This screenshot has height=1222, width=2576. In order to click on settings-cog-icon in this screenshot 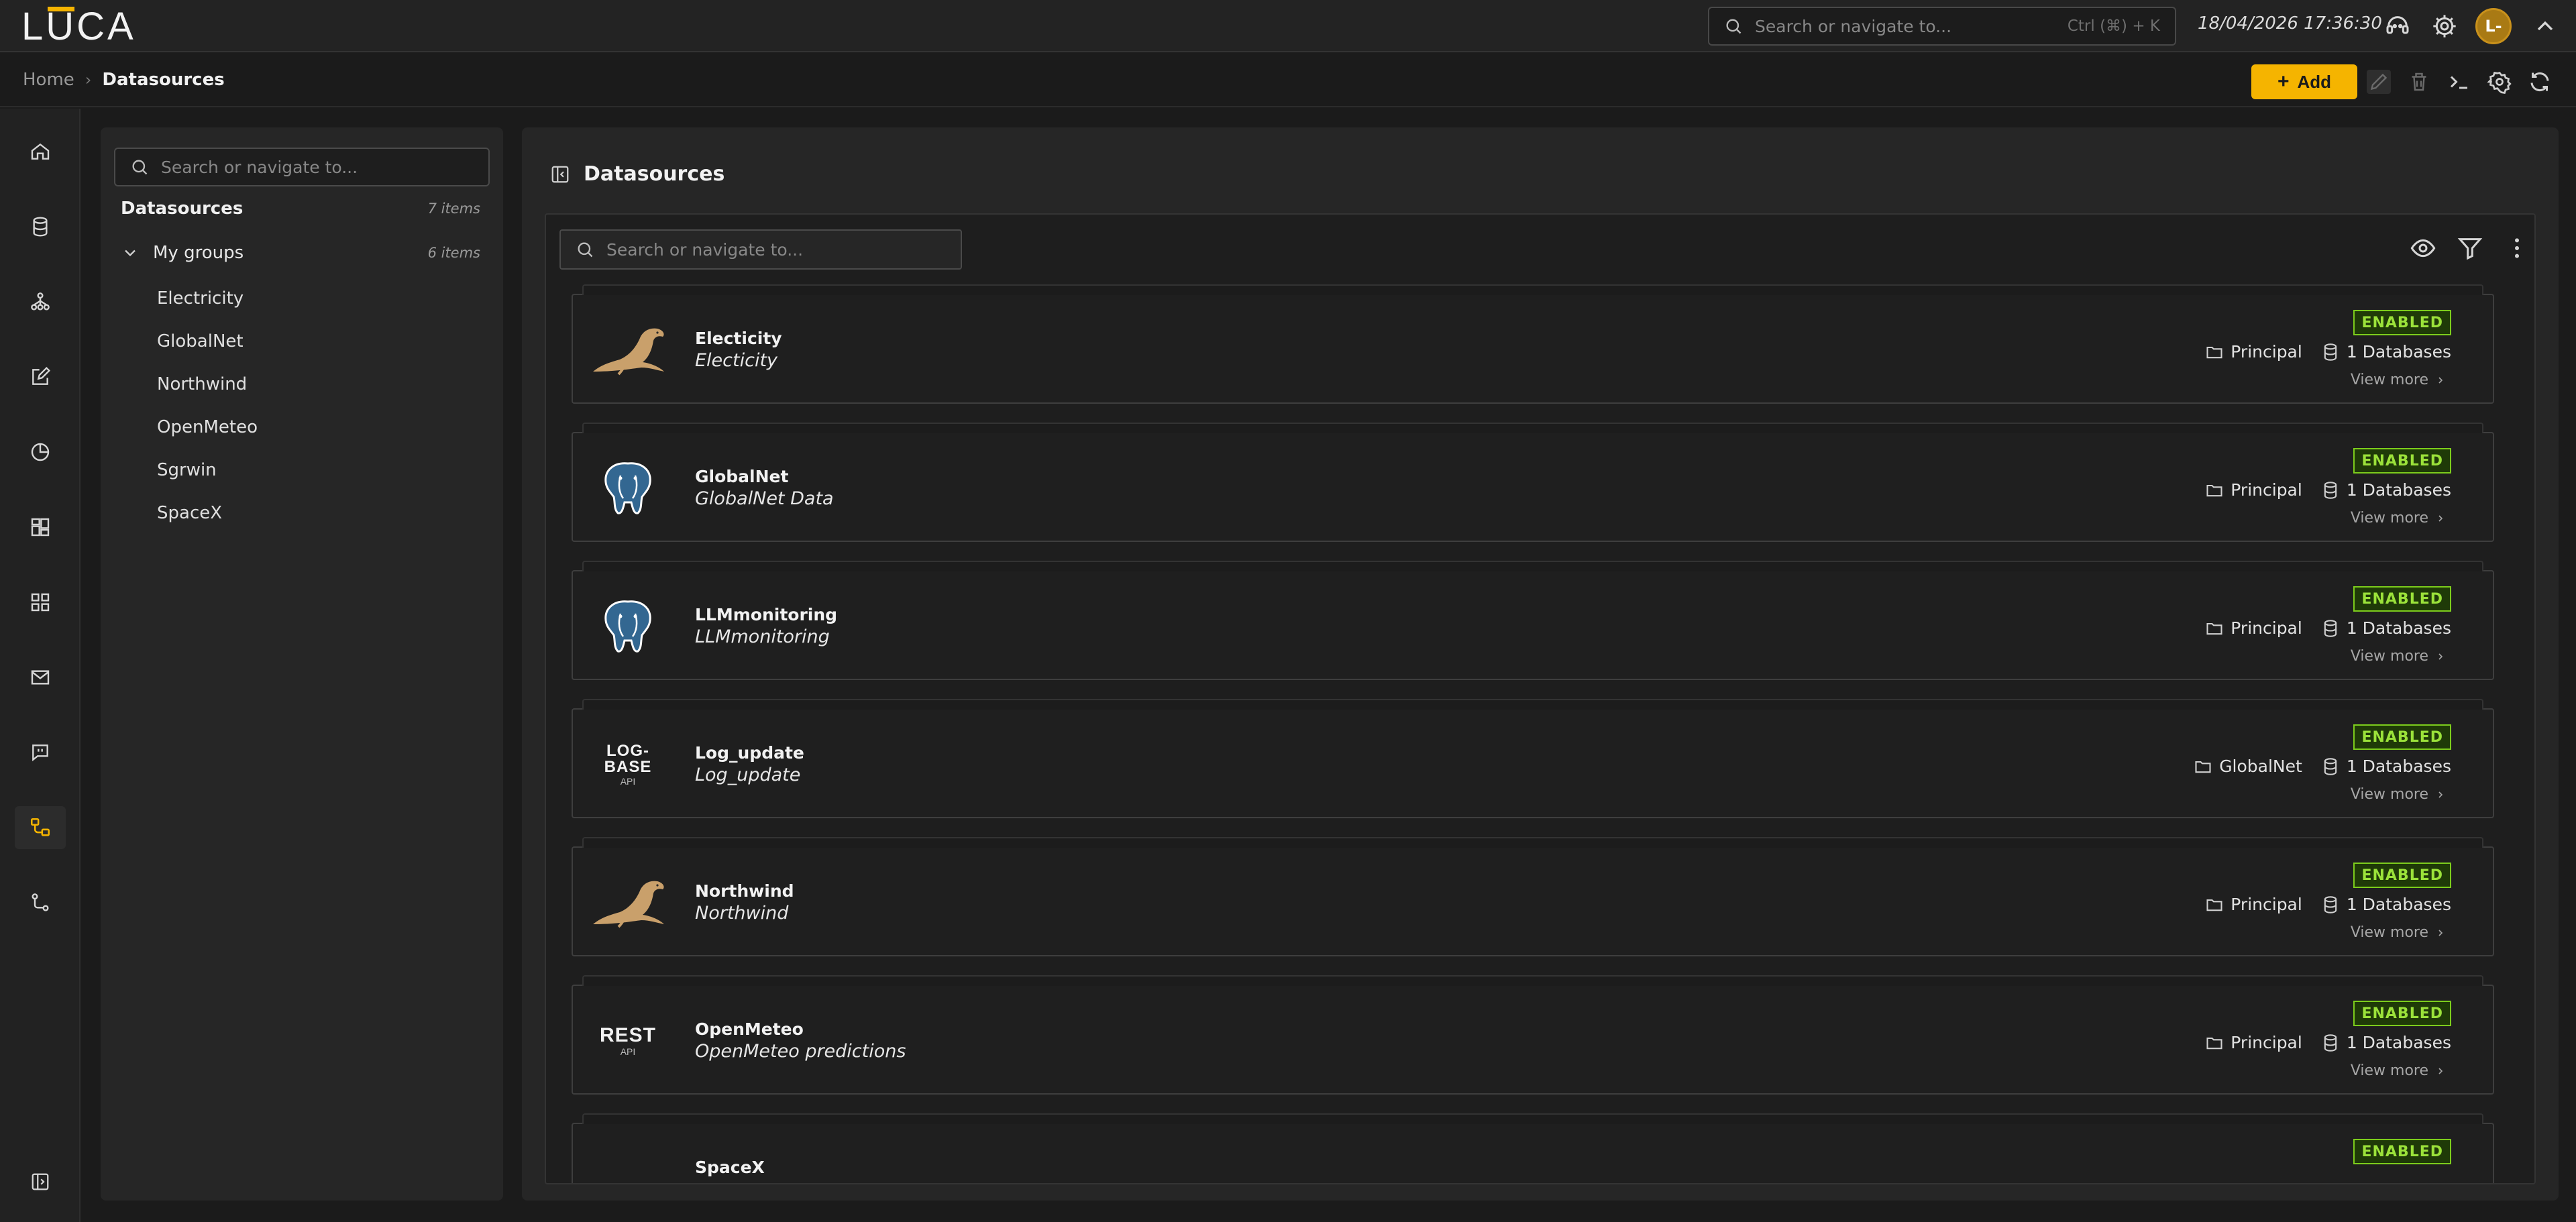, I will do `click(2499, 82)`.